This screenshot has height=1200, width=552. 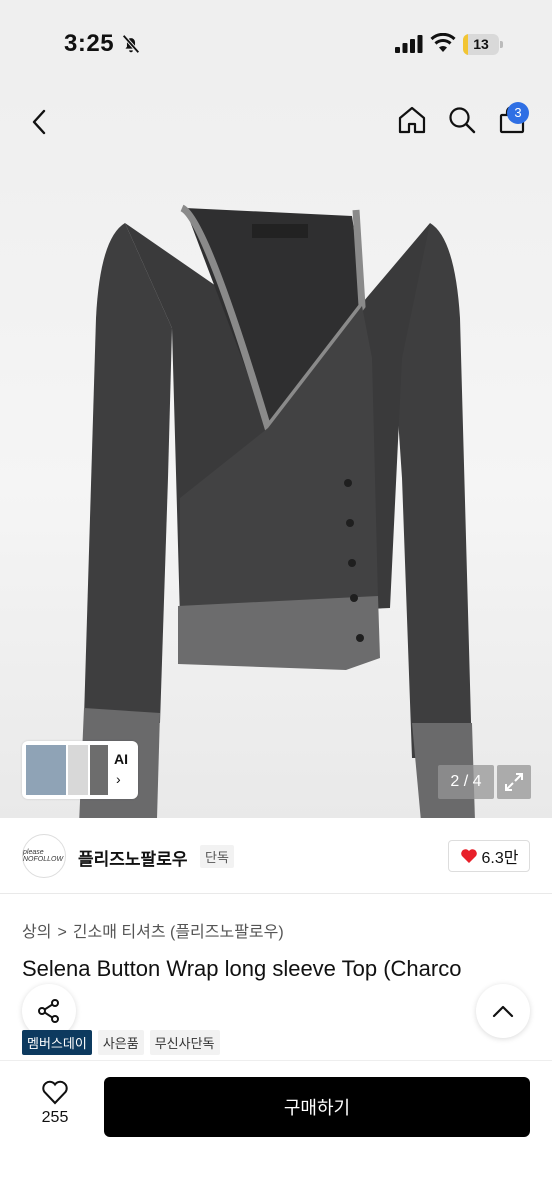 What do you see at coordinates (55, 1117) in the screenshot?
I see `wishlist-count: 255` at bounding box center [55, 1117].